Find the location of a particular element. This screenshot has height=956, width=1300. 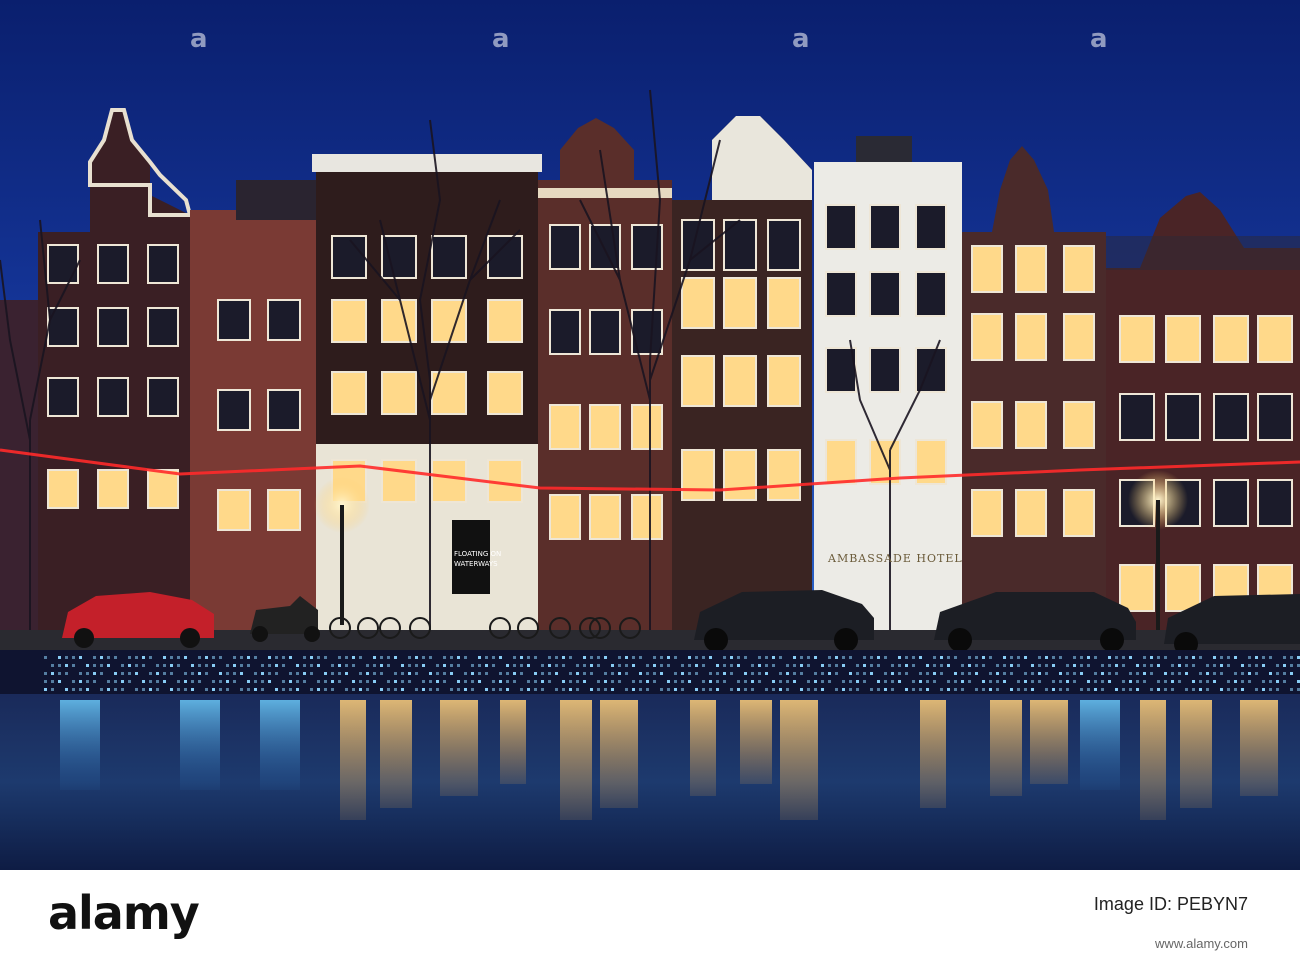

blue-reflection is located at coordinates (280, 745).